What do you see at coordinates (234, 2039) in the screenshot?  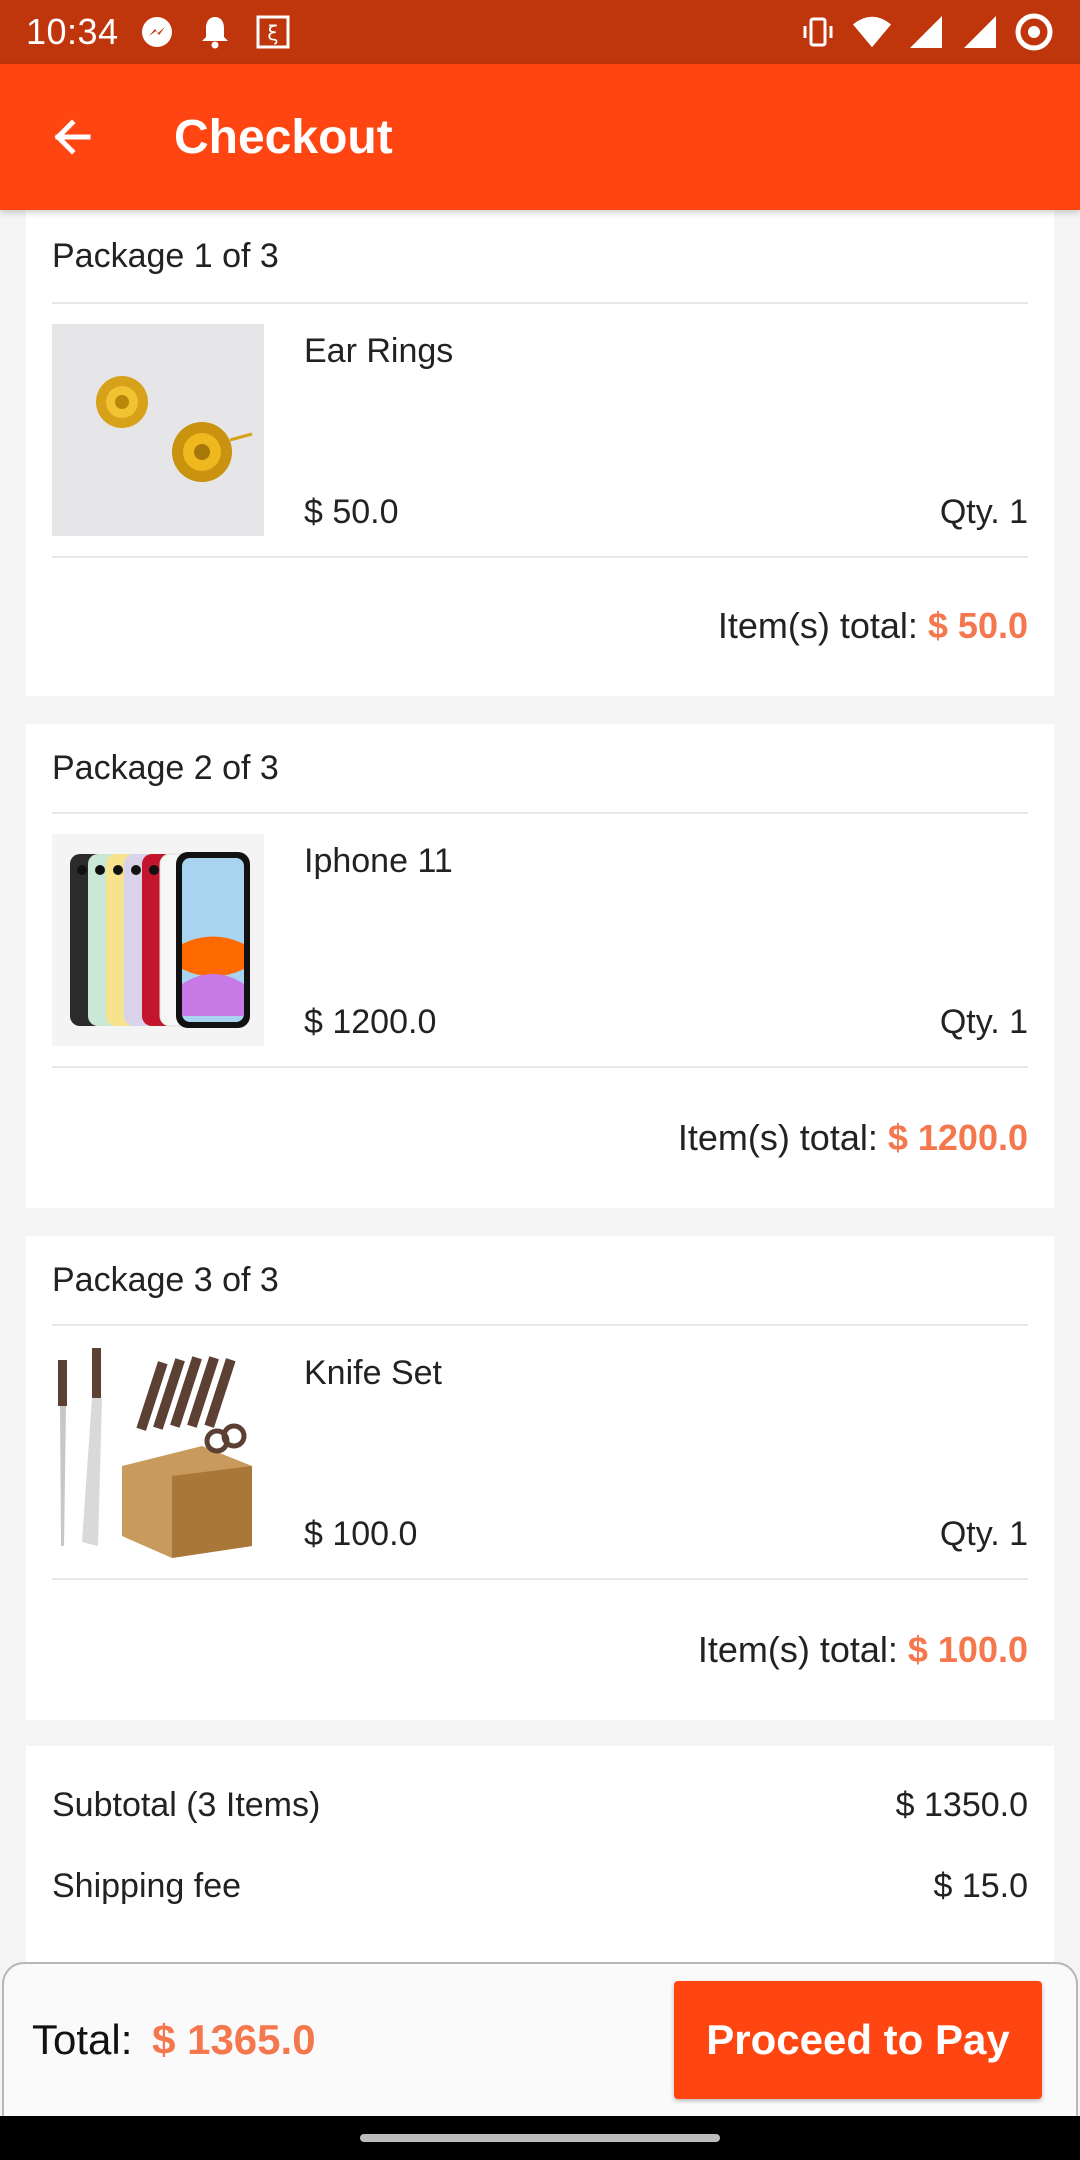 I see `grand-total-value: $ 1365.0` at bounding box center [234, 2039].